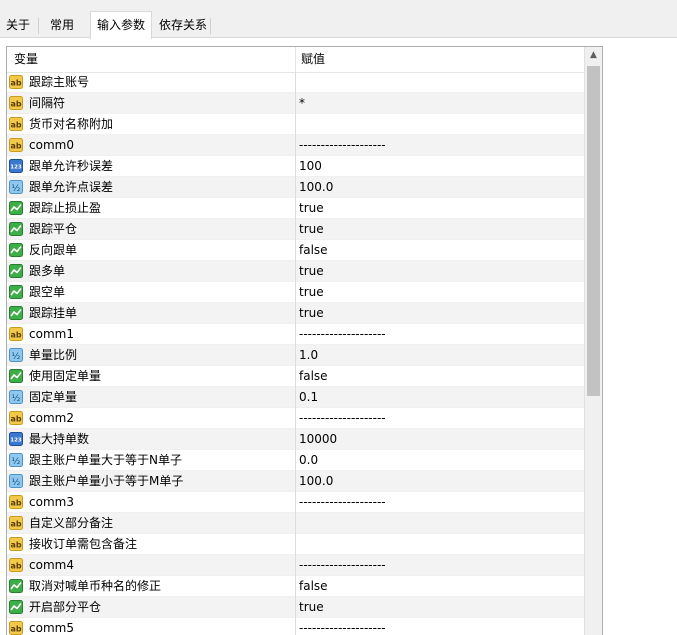 This screenshot has height=635, width=677. I want to click on parameter-name: 跟踪平仓, so click(53, 229).